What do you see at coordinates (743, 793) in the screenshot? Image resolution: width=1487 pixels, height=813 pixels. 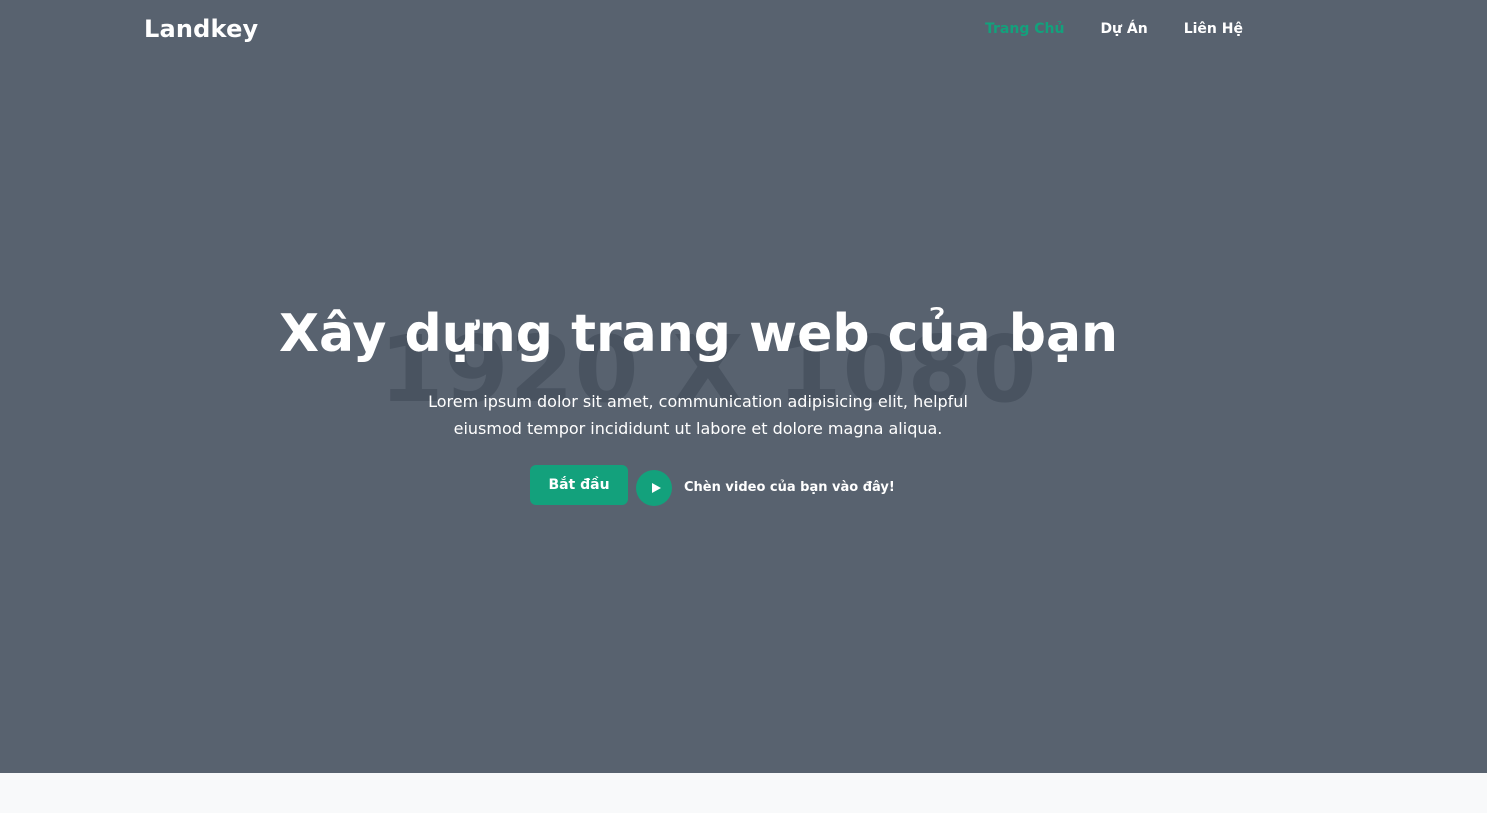 I see `next-section` at bounding box center [743, 793].